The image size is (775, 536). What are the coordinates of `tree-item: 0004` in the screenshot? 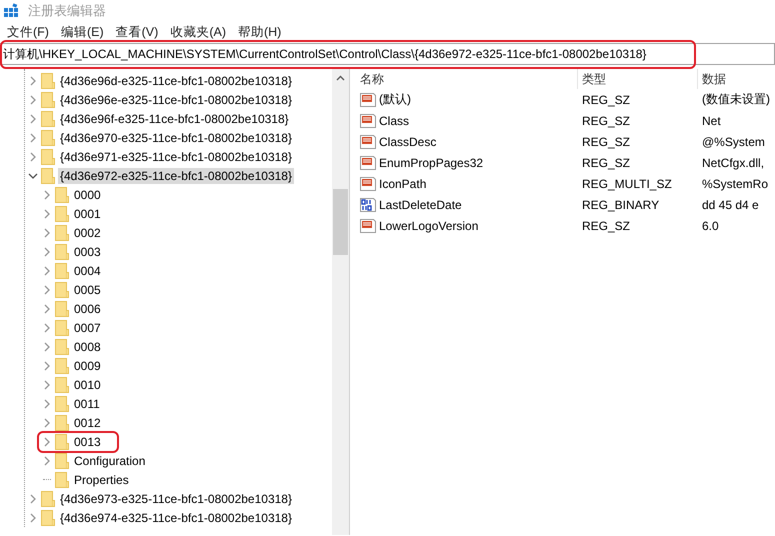 It's located at (87, 270).